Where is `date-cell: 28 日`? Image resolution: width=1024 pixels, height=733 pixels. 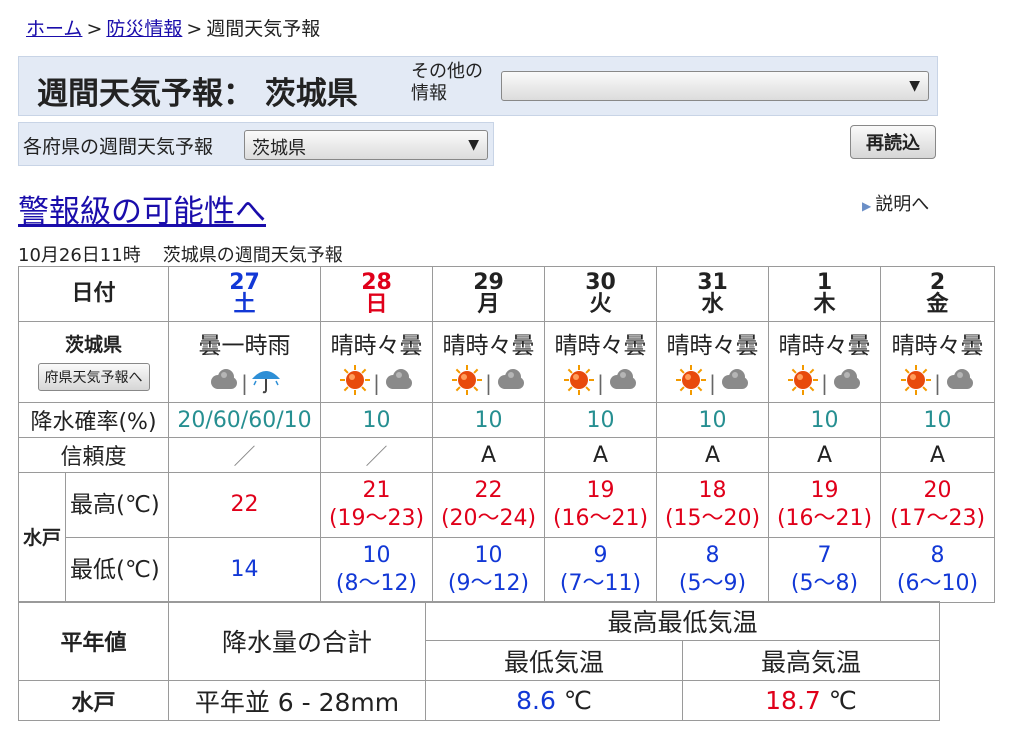
date-cell: 28 日 is located at coordinates (377, 294).